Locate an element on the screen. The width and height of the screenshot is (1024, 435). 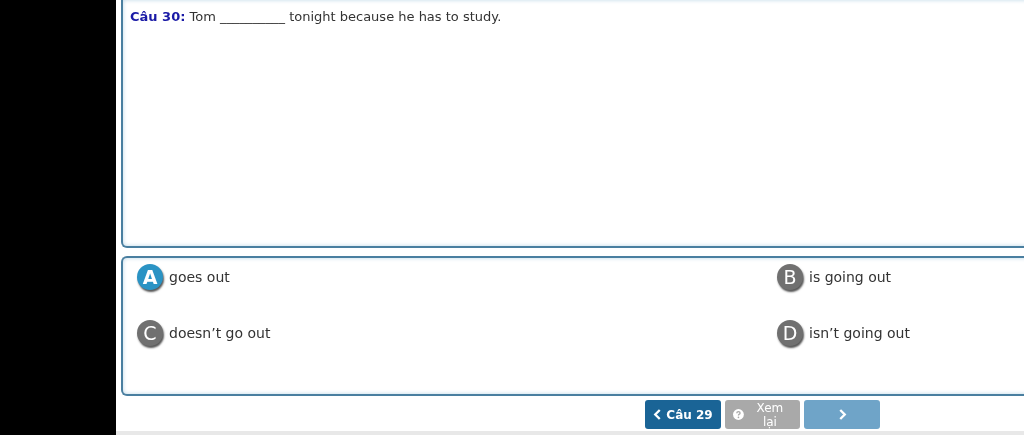
answer-option: B is going out is located at coordinates (834, 277).